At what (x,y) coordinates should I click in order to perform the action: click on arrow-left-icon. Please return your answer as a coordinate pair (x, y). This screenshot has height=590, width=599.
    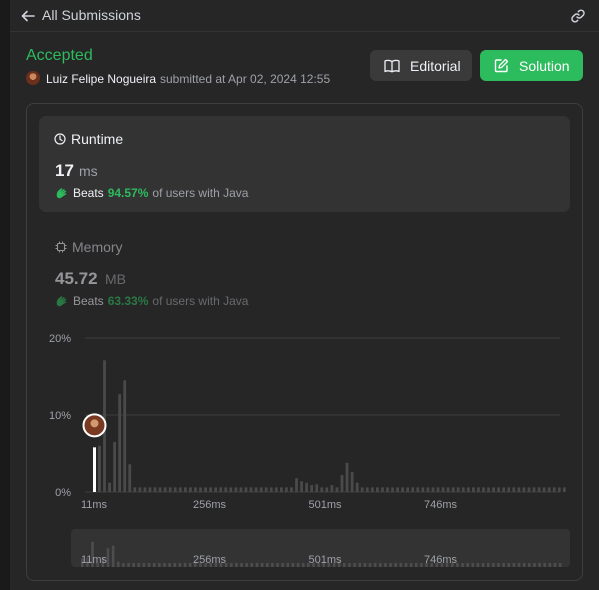
    Looking at the image, I should click on (28, 16).